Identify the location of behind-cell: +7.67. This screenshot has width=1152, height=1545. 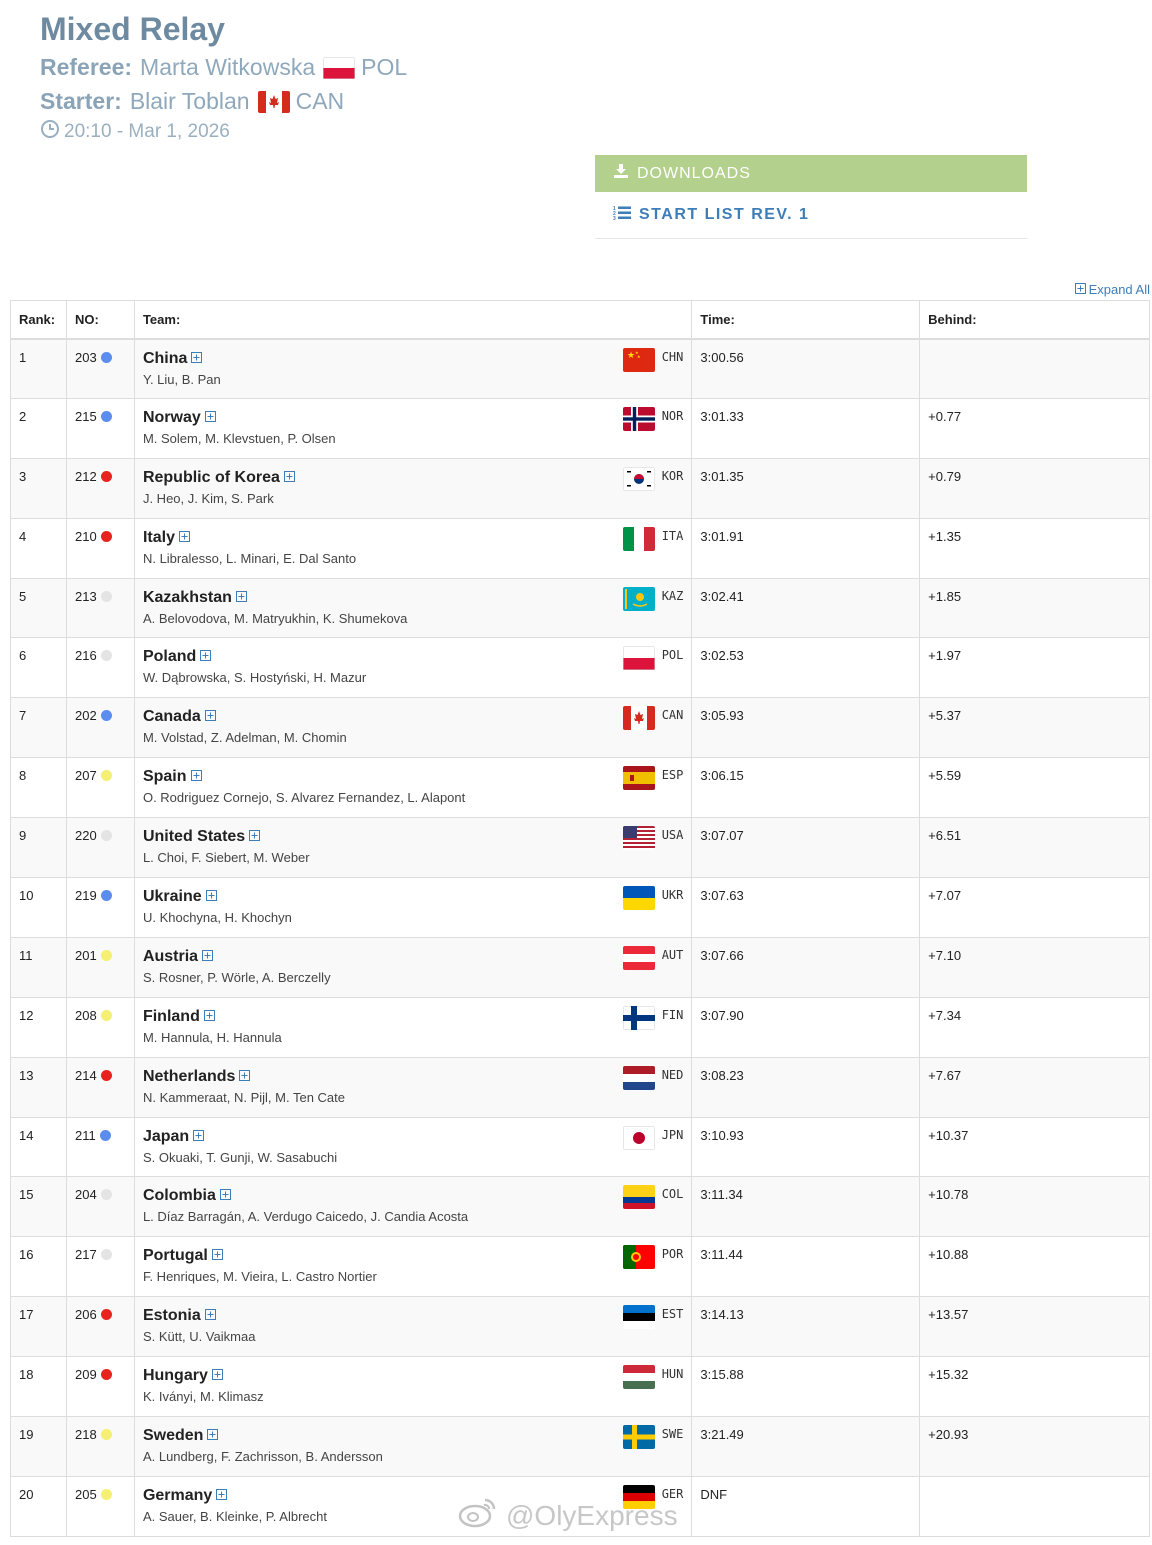
(1034, 1087).